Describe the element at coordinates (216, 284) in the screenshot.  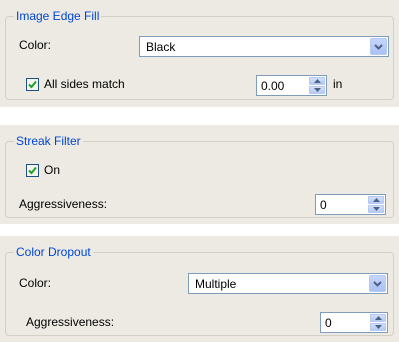
I see `dropout-color-value: Multiple` at that location.